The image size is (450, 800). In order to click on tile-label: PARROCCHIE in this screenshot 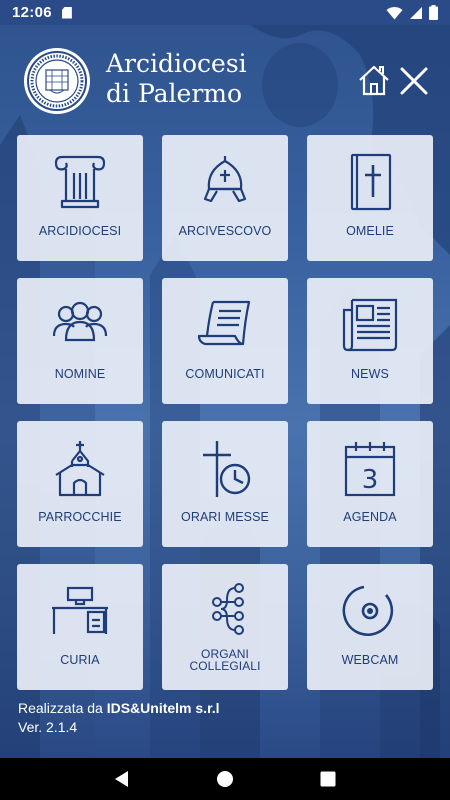, I will do `click(80, 517)`.